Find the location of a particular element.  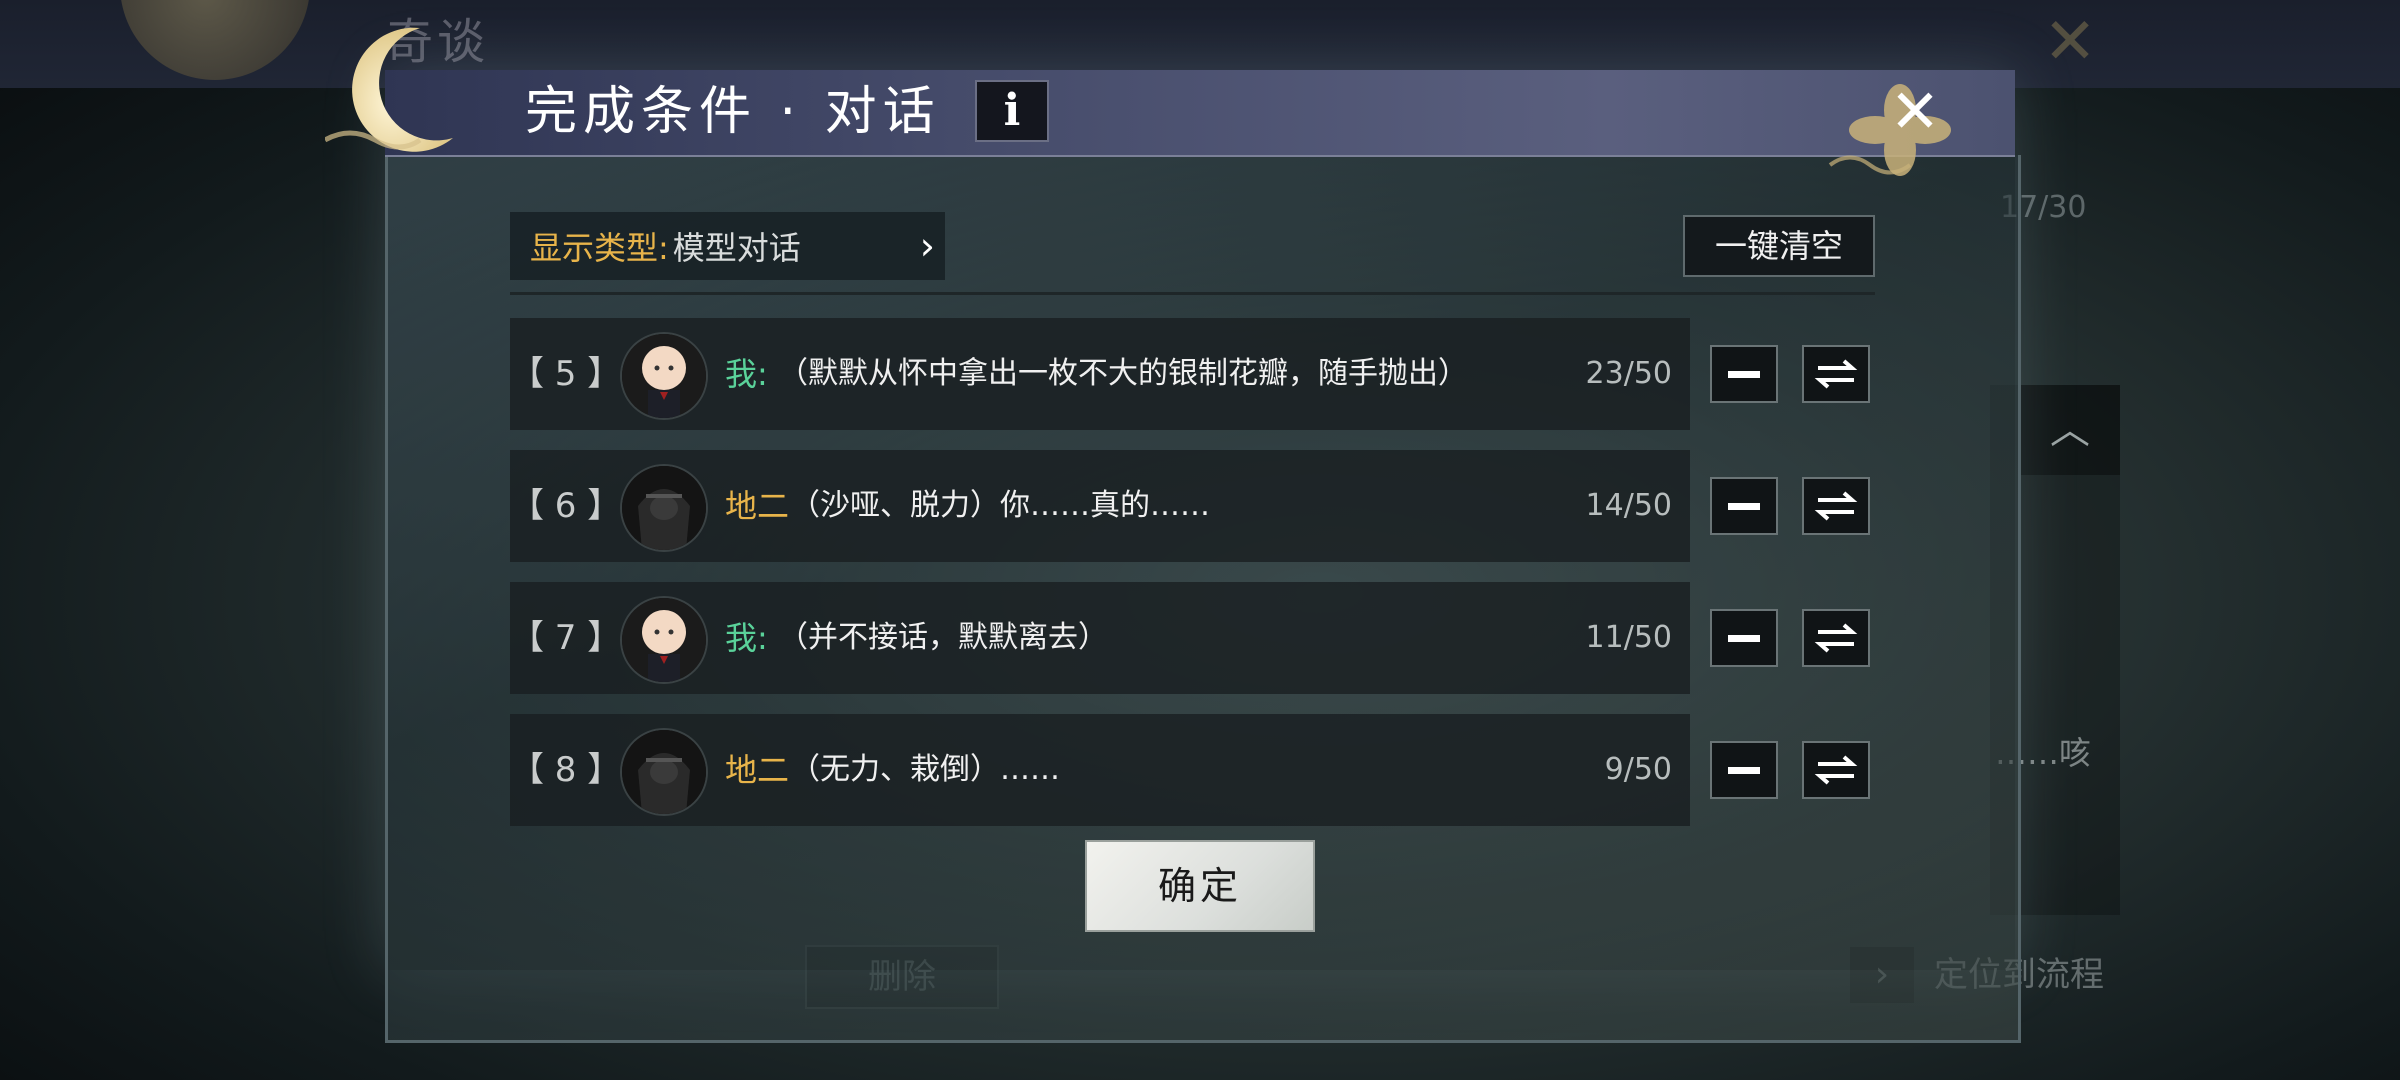

dialogue-row: 【 6 】 地二 （沙哑、脱力）你……真的…… 14/50 is located at coordinates (1100, 506).